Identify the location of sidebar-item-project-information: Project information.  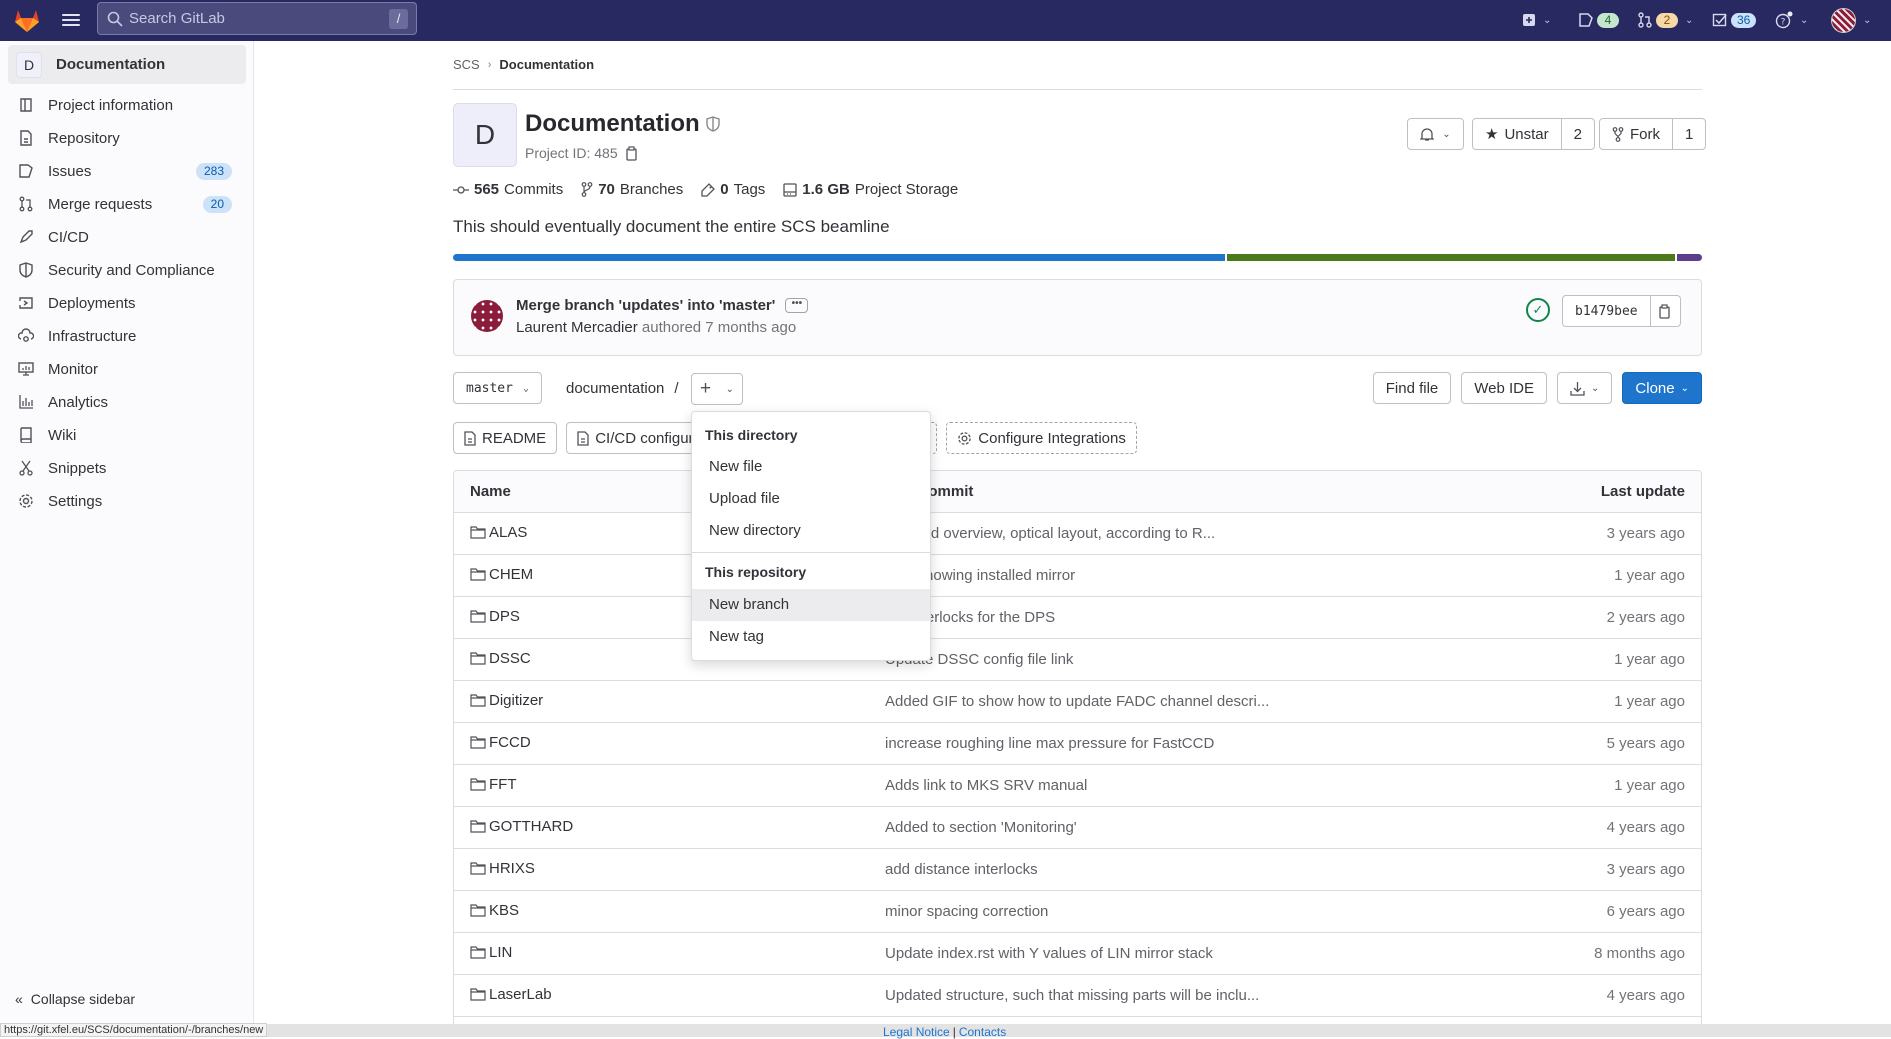
(127, 105).